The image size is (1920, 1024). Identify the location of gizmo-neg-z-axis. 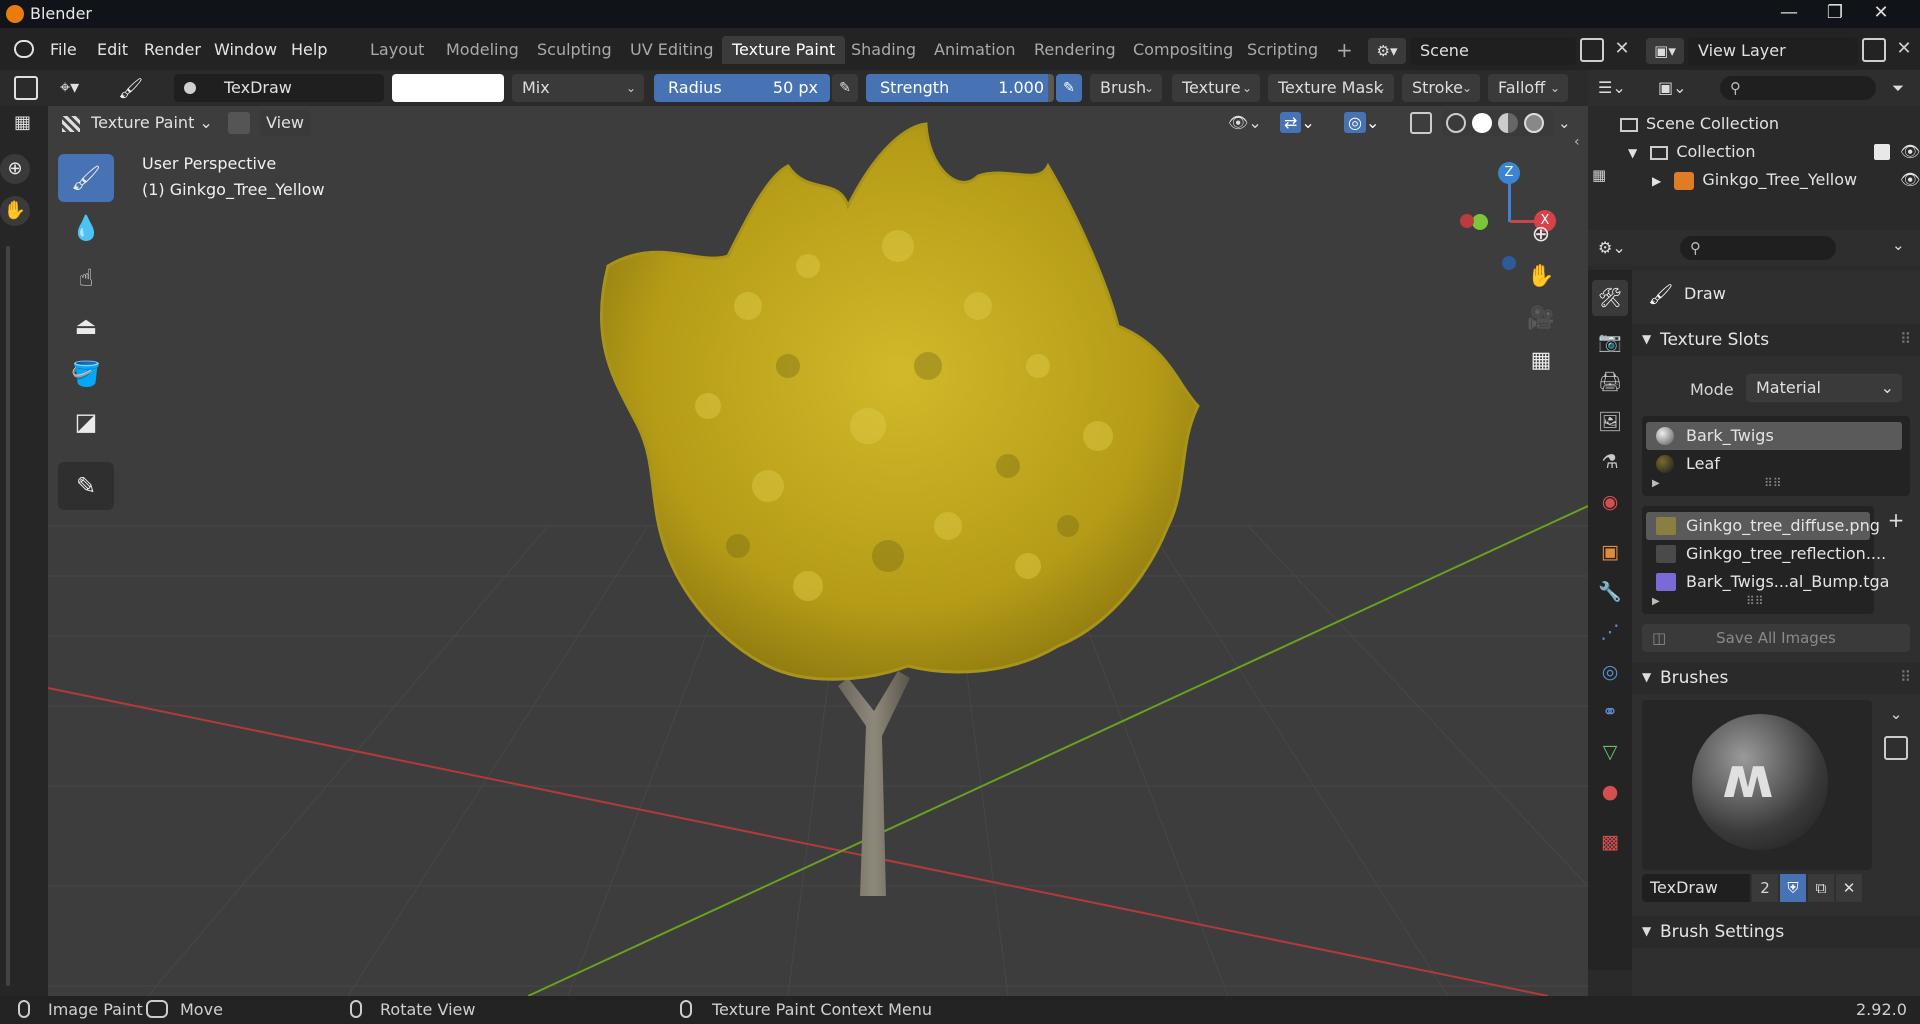
(1509, 263).